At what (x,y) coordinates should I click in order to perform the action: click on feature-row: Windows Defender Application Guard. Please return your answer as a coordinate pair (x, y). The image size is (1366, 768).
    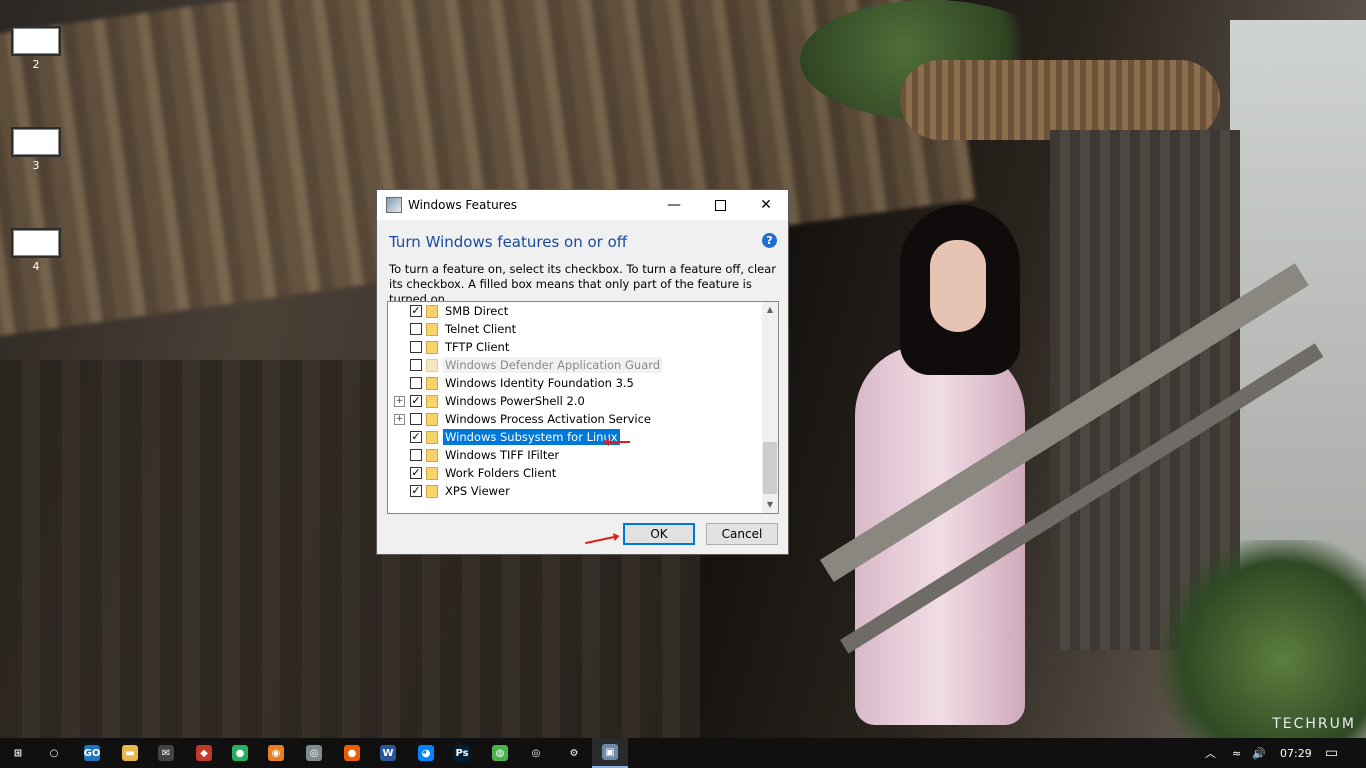
    Looking at the image, I should click on (575, 365).